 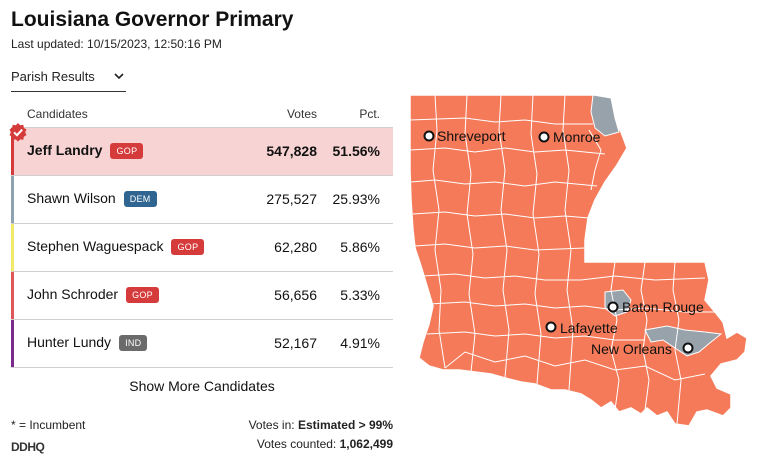 I want to click on candidate-name: Hunter Lundy, so click(x=69, y=342).